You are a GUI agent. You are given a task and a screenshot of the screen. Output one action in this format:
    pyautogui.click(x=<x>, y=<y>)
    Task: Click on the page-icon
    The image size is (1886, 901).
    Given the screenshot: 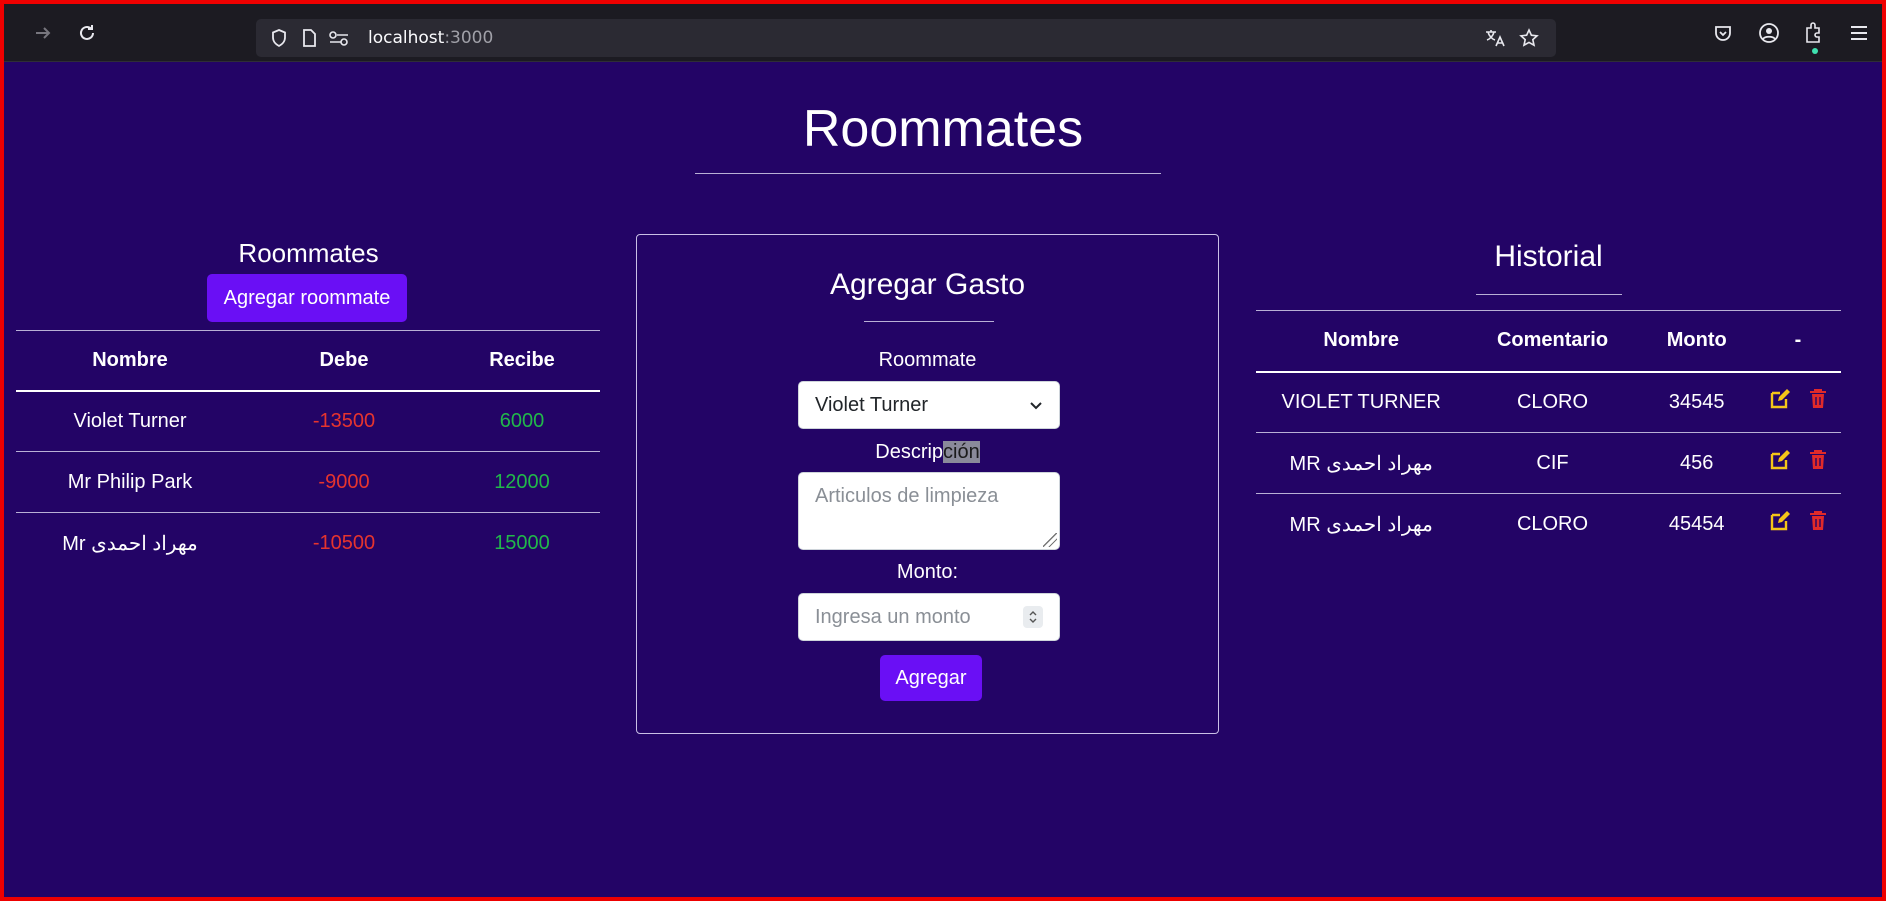 What is the action you would take?
    pyautogui.click(x=309, y=38)
    